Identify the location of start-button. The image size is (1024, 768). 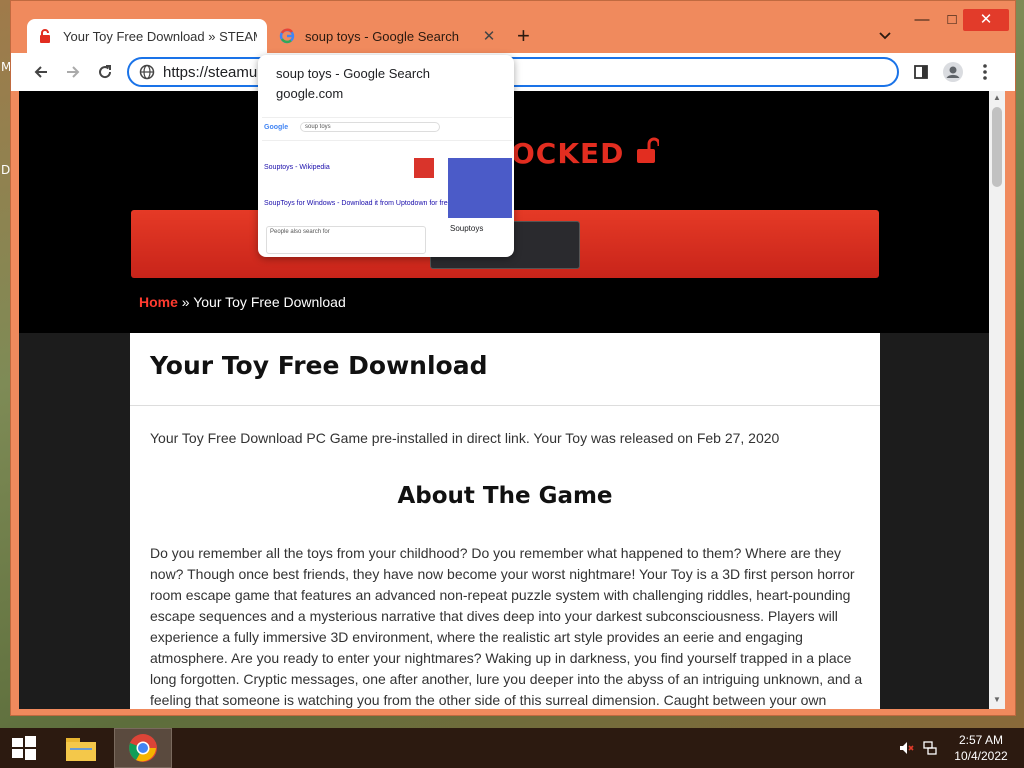
(24, 748).